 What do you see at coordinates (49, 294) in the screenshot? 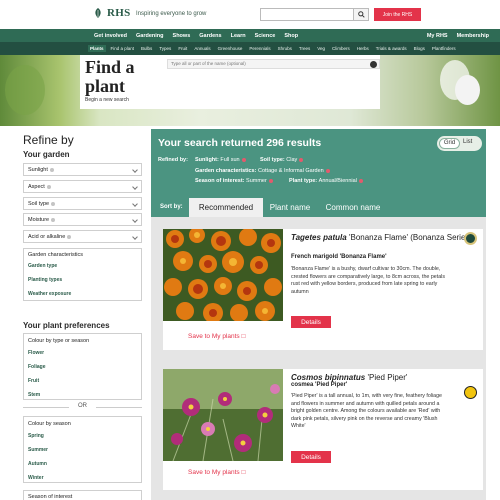
I see `filter-sub-weather-exposure: Weather exposure` at bounding box center [49, 294].